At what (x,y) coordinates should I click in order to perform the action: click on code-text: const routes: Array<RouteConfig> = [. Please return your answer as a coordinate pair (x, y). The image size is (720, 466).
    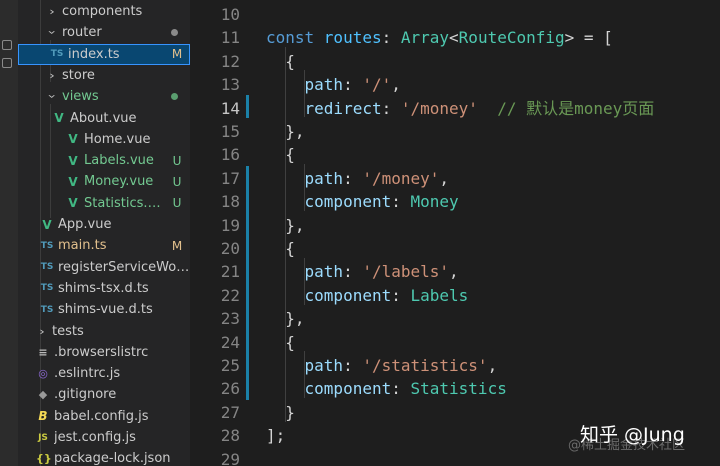
    Looking at the image, I should click on (439, 37).